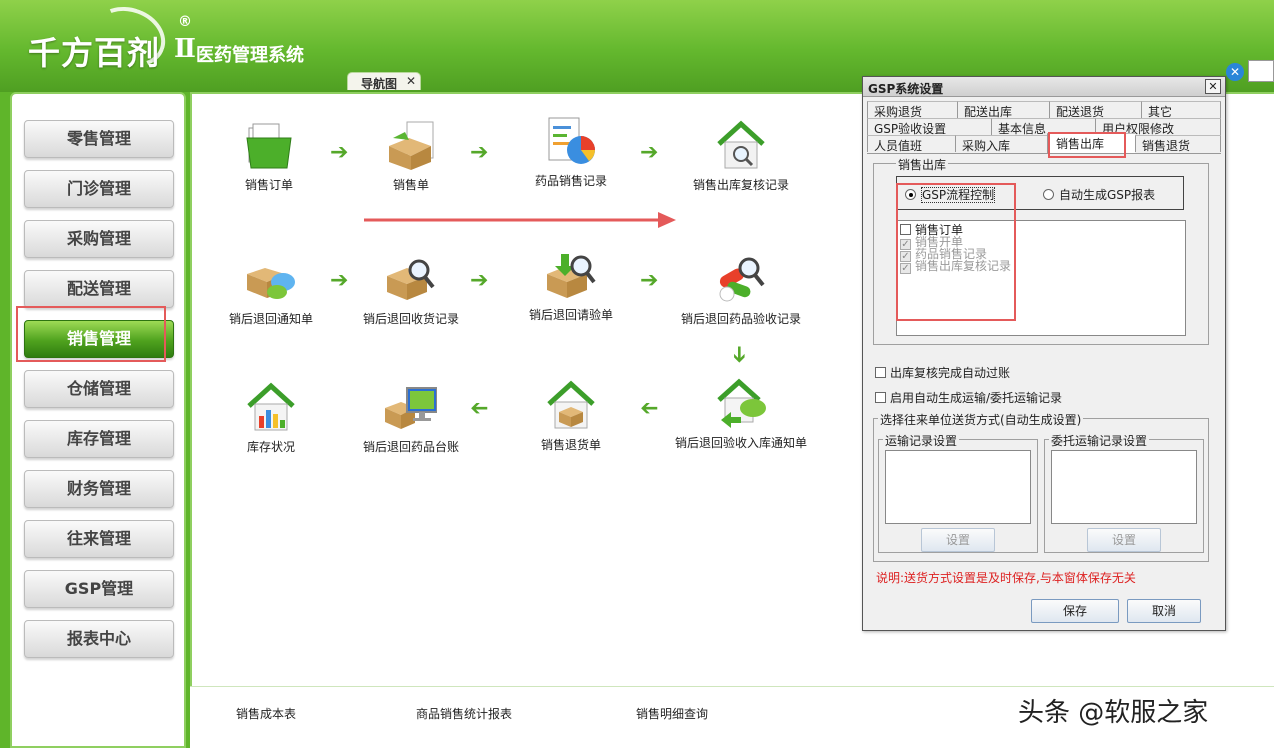 The image size is (1274, 748). I want to click on group-title: 销售出库, so click(922, 164).